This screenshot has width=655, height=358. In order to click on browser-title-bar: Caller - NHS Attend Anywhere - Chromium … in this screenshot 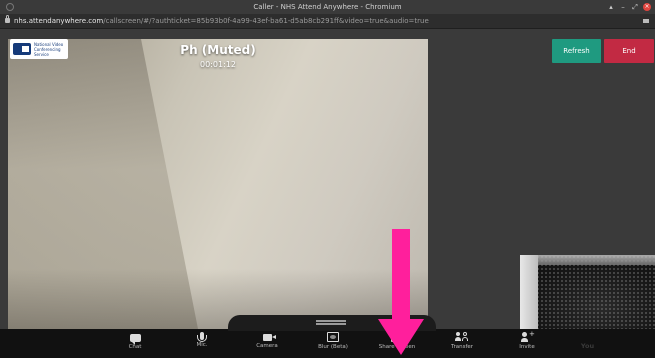, I will do `click(327, 7)`.